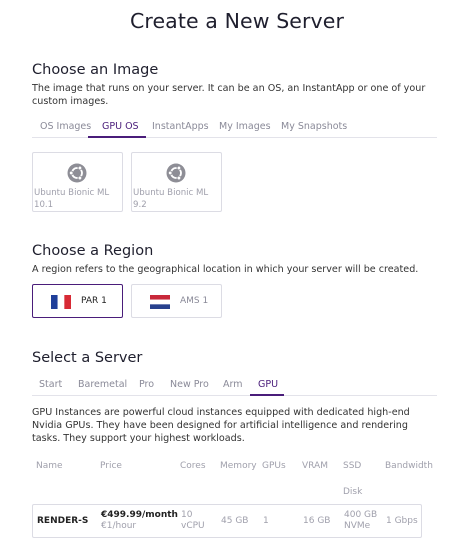 The width and height of the screenshot is (474, 557). Describe the element at coordinates (352, 466) in the screenshot. I see `column-header-ssd: SSD` at that location.